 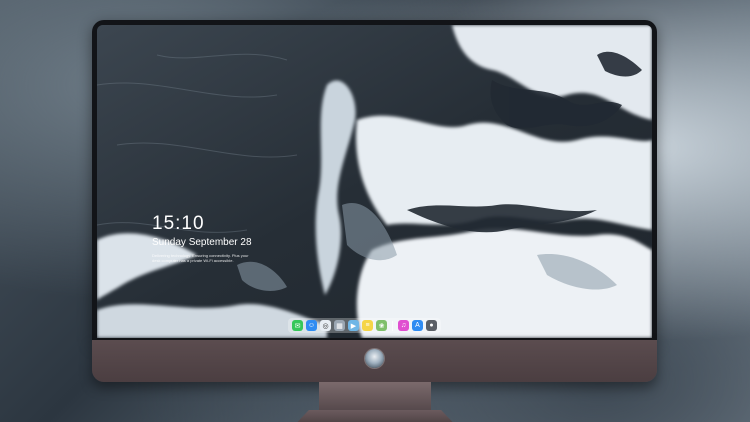 What do you see at coordinates (202, 242) in the screenshot?
I see `lock-date: Sunday September 28` at bounding box center [202, 242].